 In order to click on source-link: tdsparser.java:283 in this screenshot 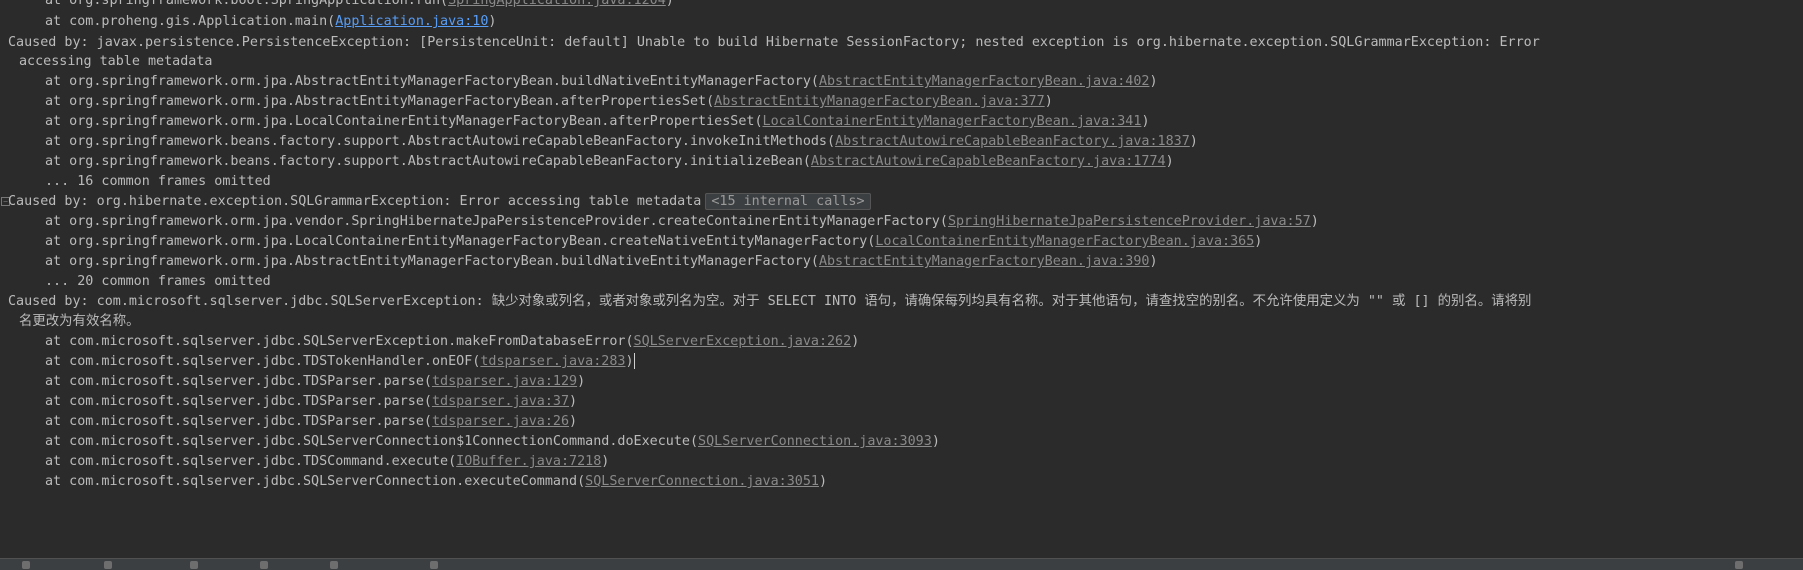, I will do `click(552, 361)`.